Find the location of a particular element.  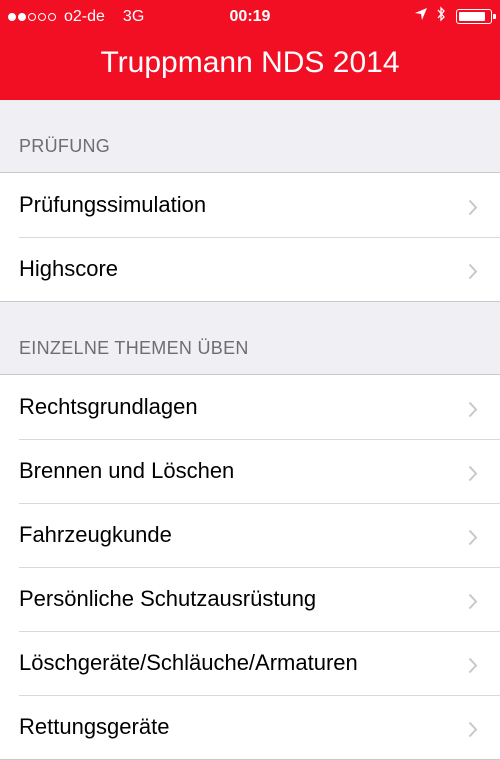

top-bar: o2-de 3G 00:19 Truppmann NDS 2014 is located at coordinates (250, 50).